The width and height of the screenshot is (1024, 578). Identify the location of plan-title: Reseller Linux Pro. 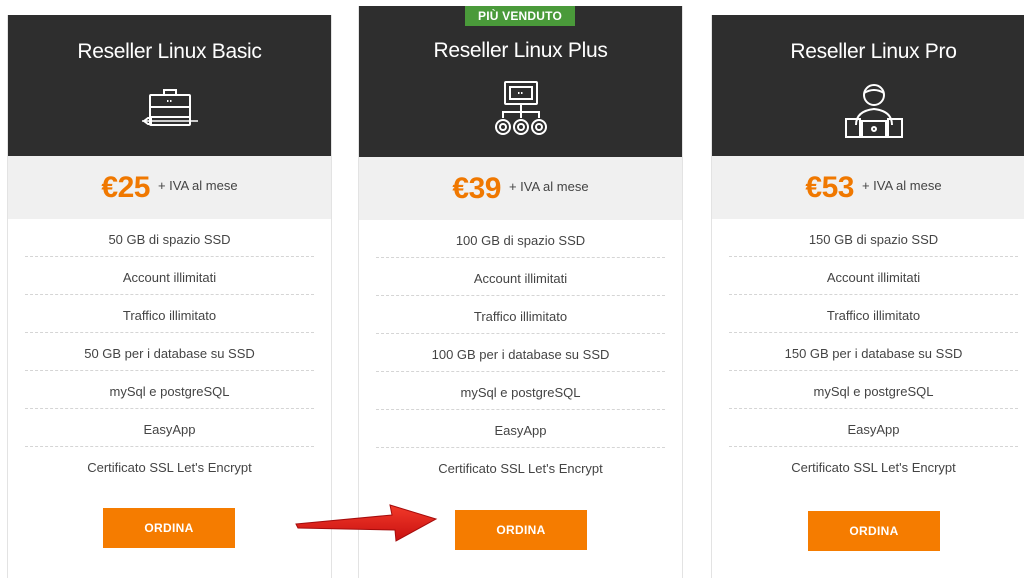
(873, 51).